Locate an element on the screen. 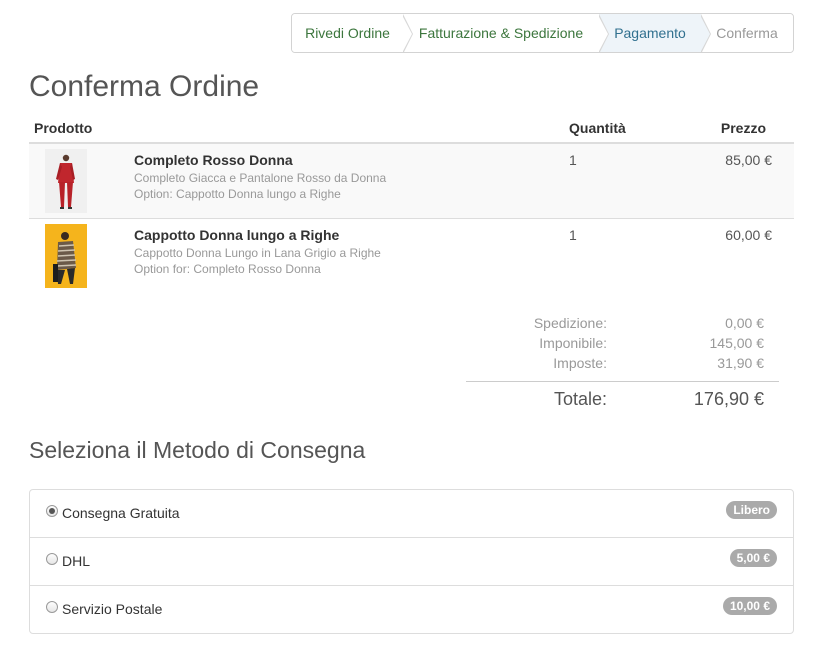 Image resolution: width=822 pixels, height=651 pixels. product-price: 60,00 € is located at coordinates (748, 235).